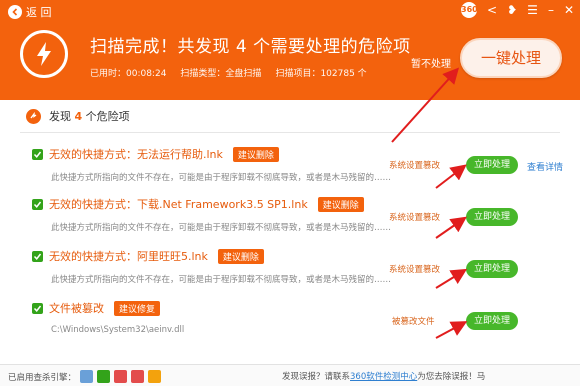 The image size is (580, 386). I want to click on feedback-link: 360软件检测中心, so click(383, 377).